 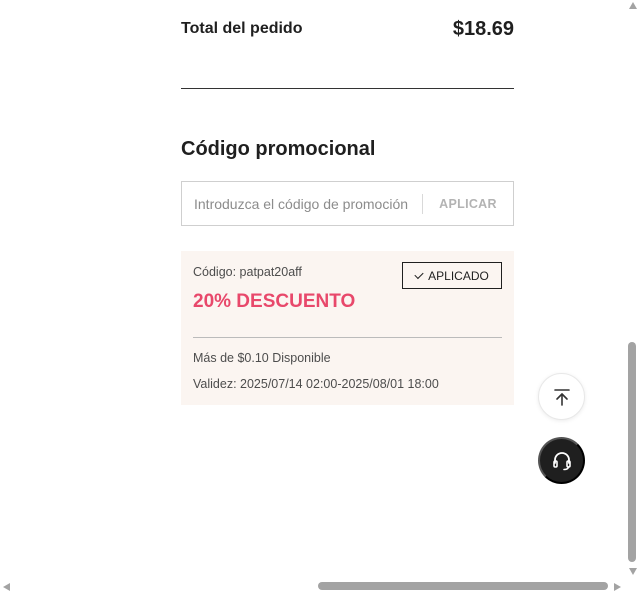 I want to click on horizontal-scroll-thumb, so click(x=463, y=586).